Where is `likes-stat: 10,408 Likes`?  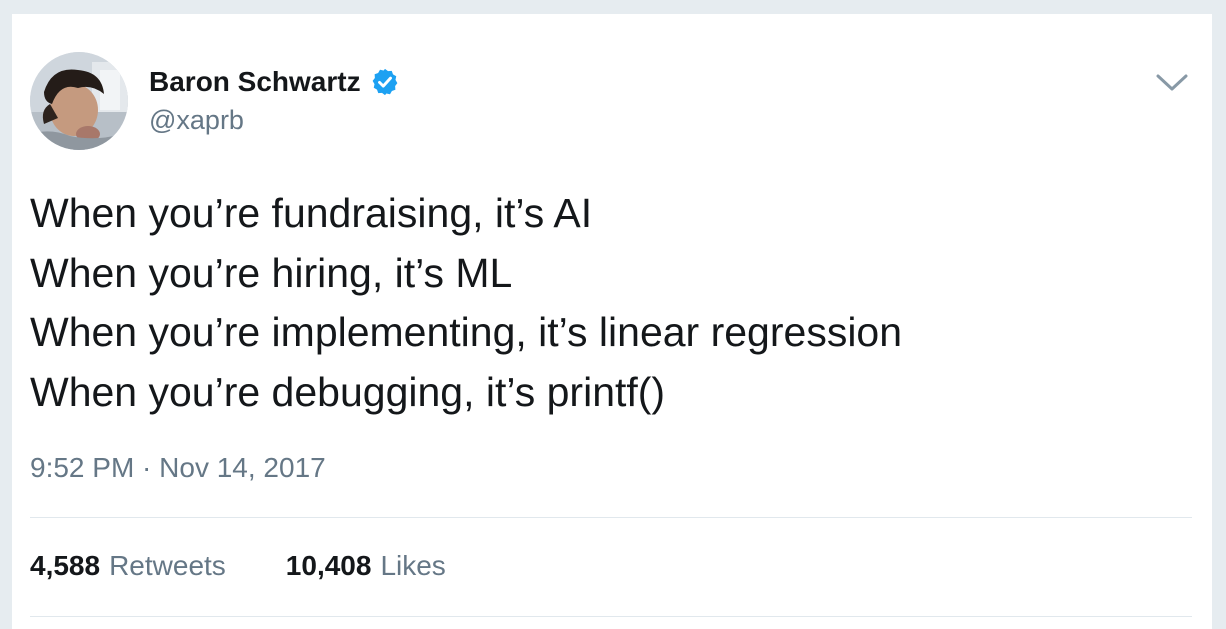
likes-stat: 10,408 Likes is located at coordinates (366, 566).